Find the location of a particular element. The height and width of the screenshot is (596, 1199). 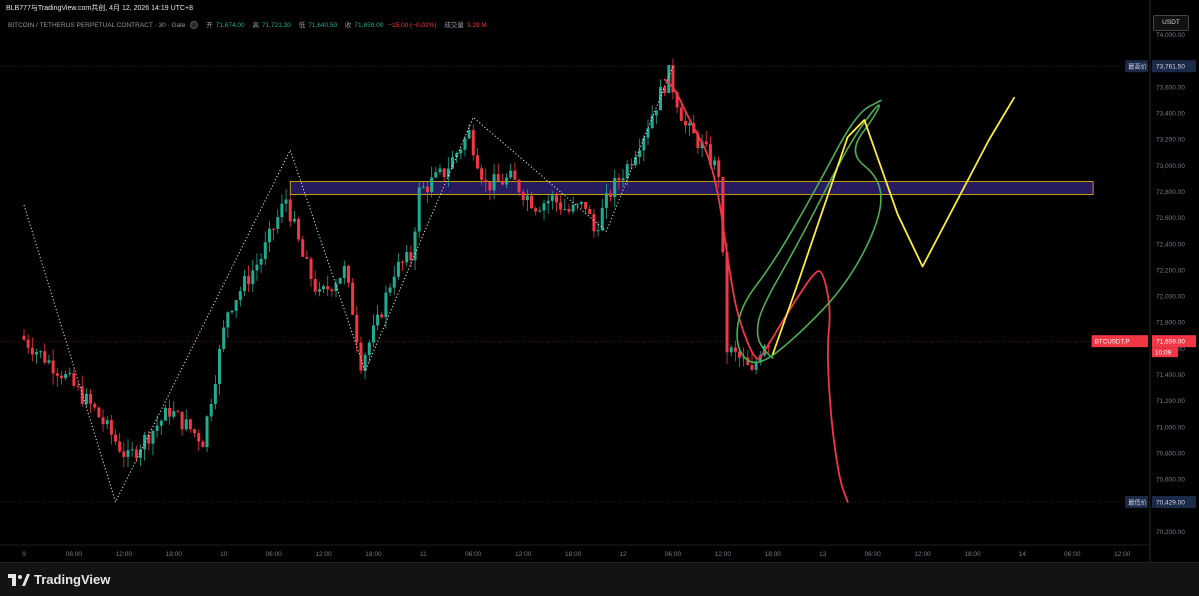

current-price-label: BTCUSDT.P is located at coordinates (1112, 342).